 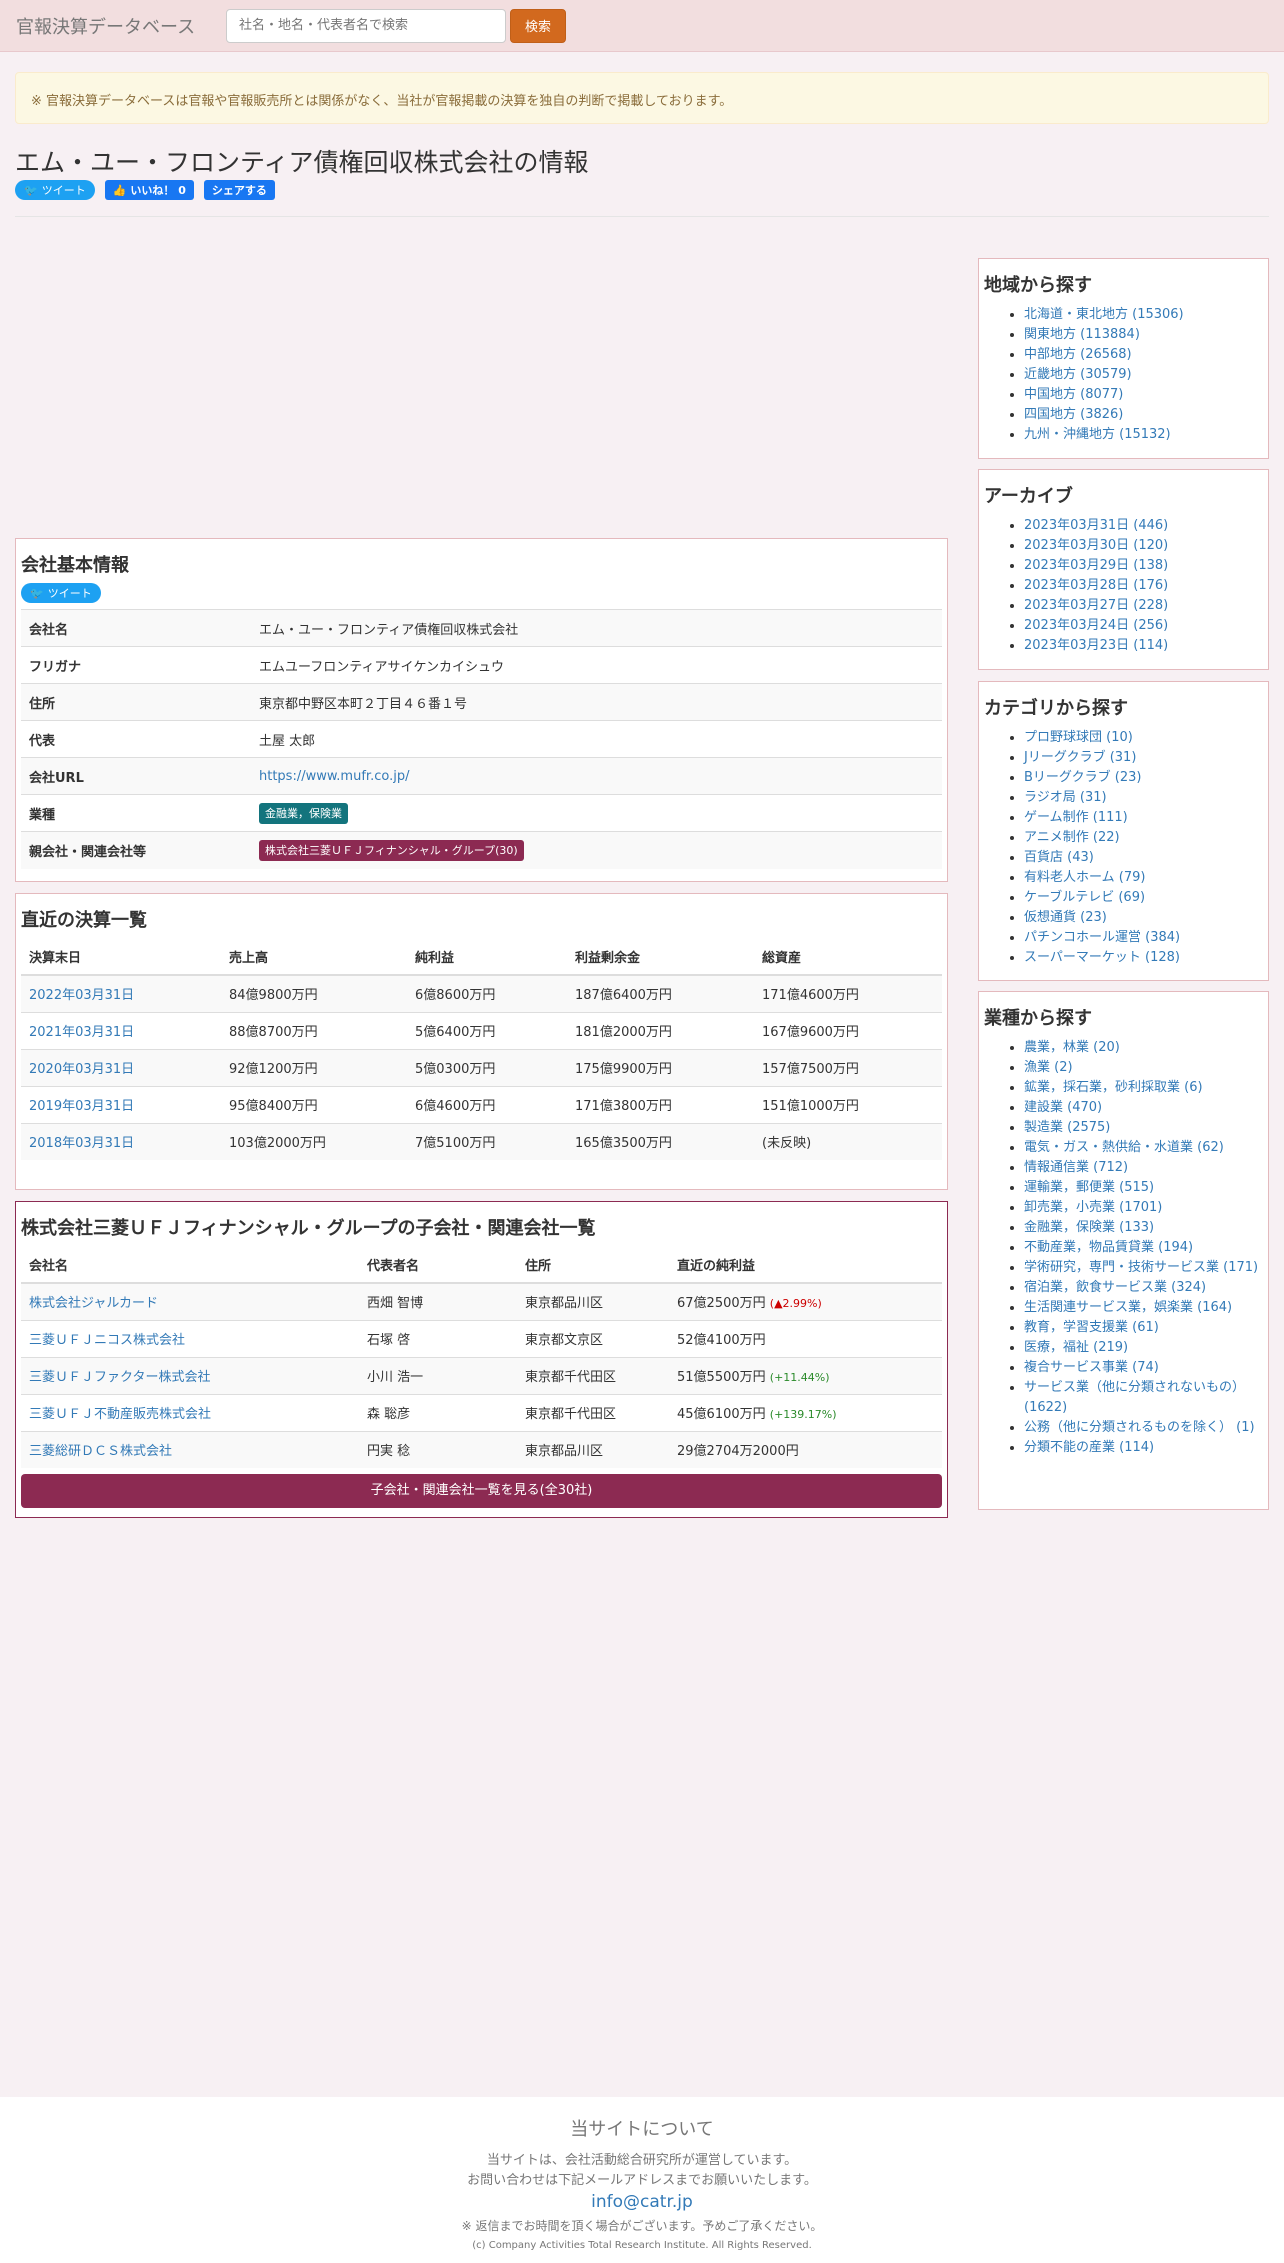 What do you see at coordinates (1102, 937) in the screenshot?
I see `sidebar-link: パチンコホール運営 (384)` at bounding box center [1102, 937].